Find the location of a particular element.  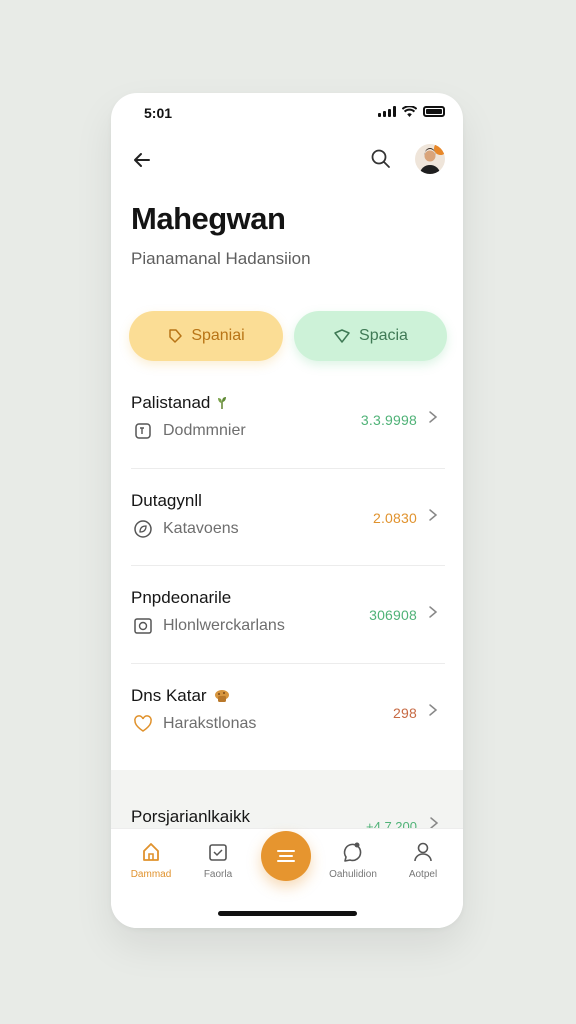

list-icon is located at coordinates (286, 856).